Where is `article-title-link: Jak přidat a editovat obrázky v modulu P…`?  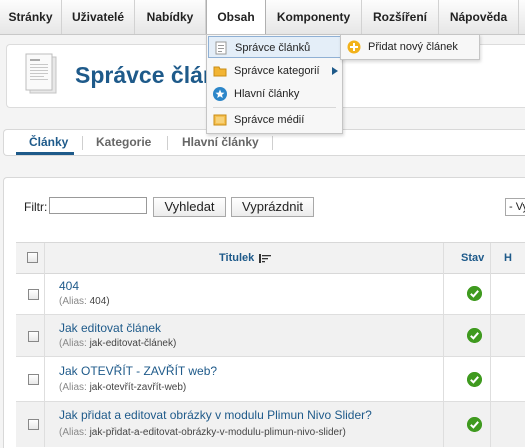 article-title-link: Jak přidat a editovat obrázky v modulu P… is located at coordinates (215, 415).